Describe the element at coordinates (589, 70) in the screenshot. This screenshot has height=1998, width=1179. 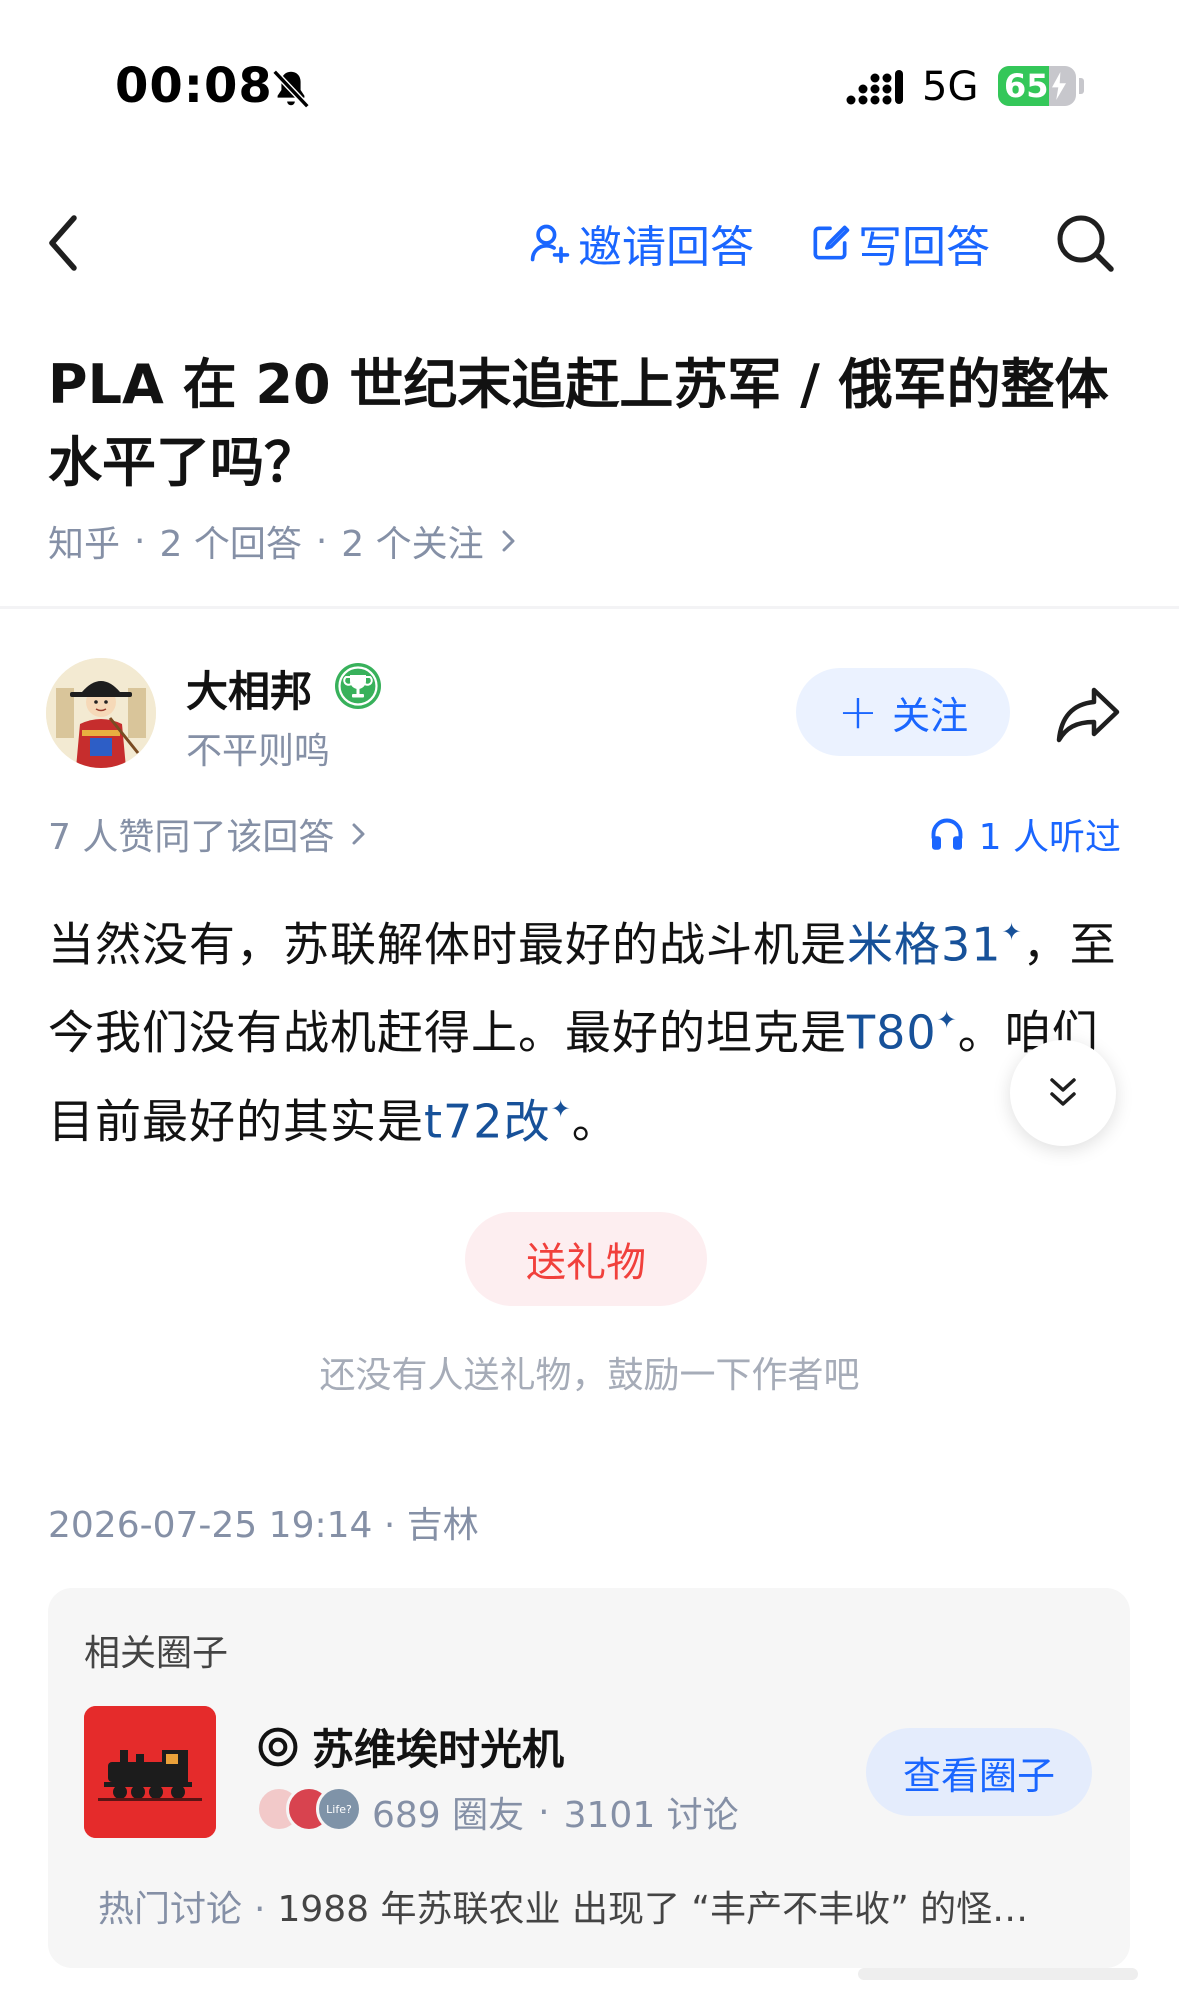
I see `status-bar: 00:08 5G 65` at that location.